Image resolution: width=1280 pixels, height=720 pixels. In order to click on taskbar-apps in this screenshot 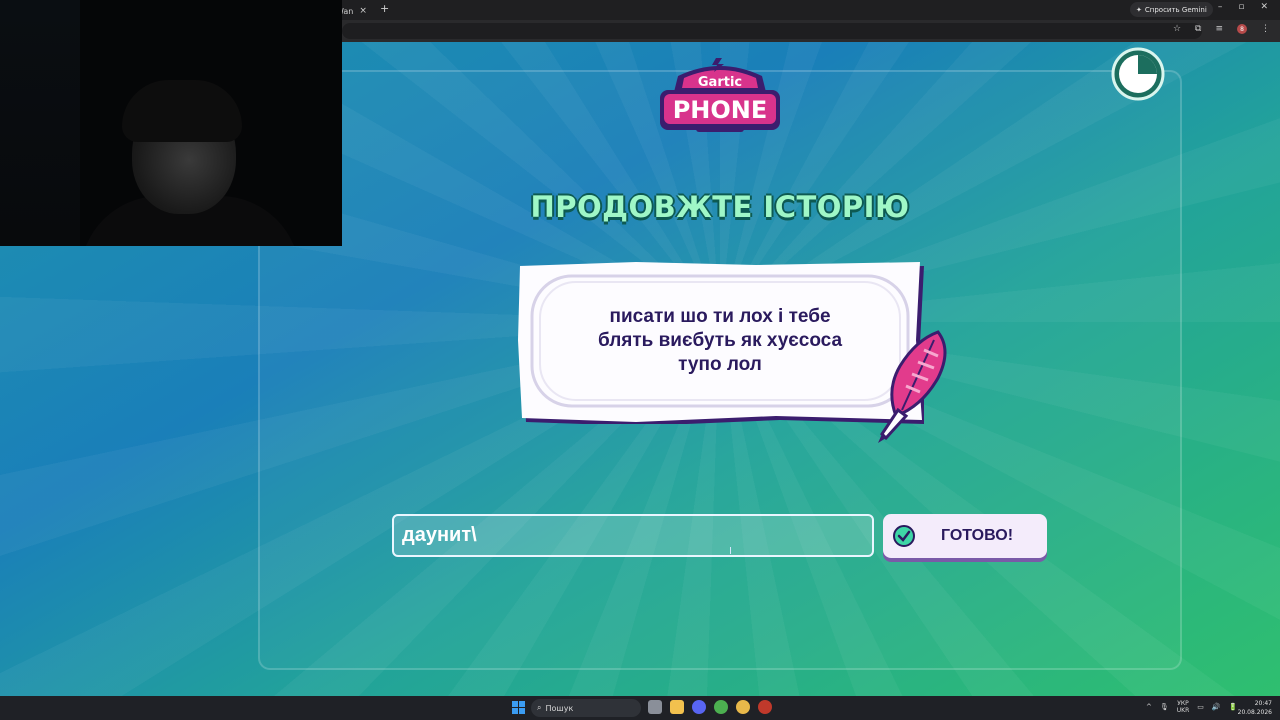, I will do `click(710, 707)`.